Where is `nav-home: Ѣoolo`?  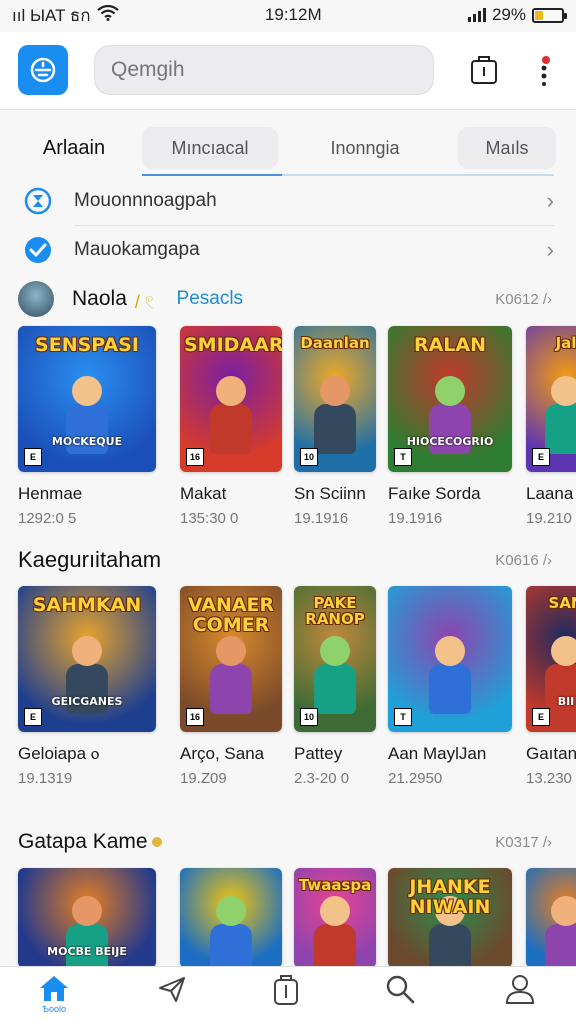 nav-home: Ѣoolo is located at coordinates (54, 997).